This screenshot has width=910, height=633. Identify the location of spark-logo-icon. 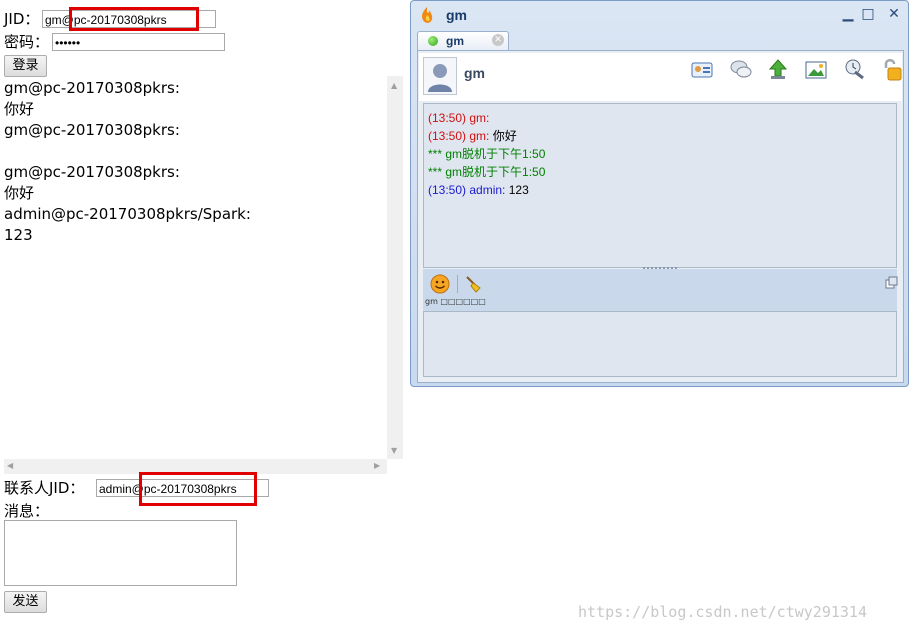
(427, 15).